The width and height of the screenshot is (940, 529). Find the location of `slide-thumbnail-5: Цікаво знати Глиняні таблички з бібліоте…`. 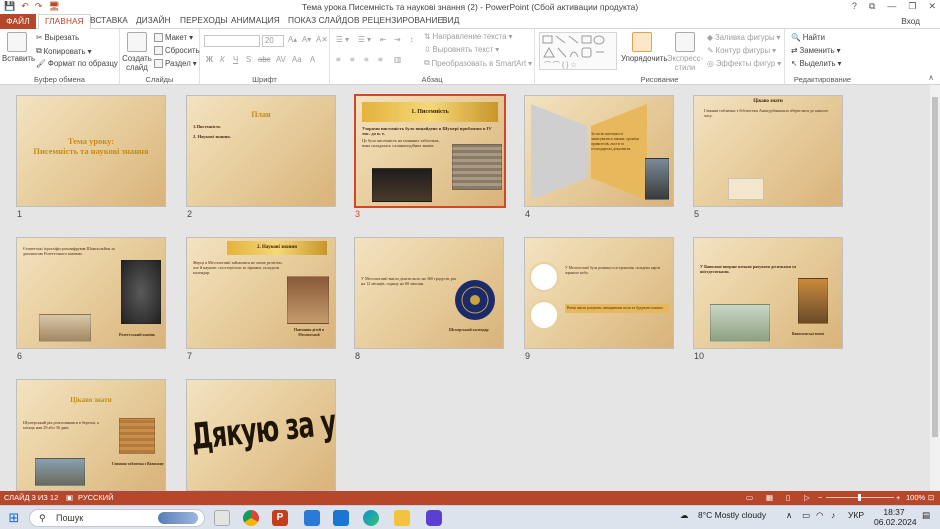

slide-thumbnail-5: Цікаво знати Глиняні таблички з бібліоте… is located at coordinates (768, 151).